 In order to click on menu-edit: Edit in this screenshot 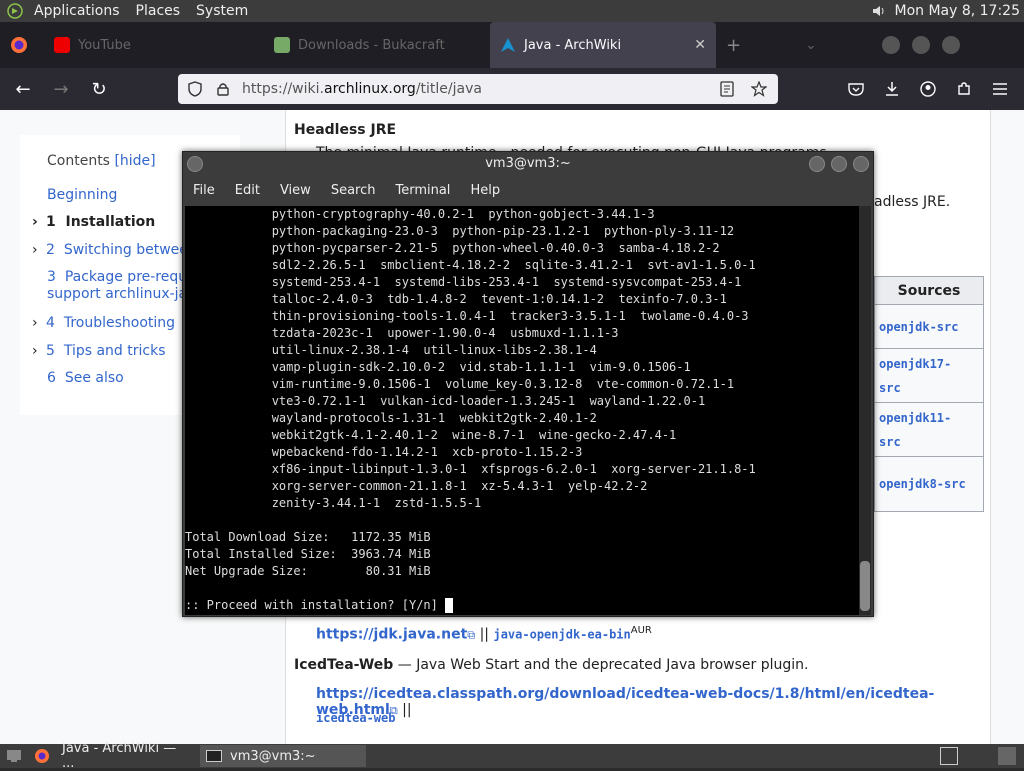, I will do `click(247, 190)`.